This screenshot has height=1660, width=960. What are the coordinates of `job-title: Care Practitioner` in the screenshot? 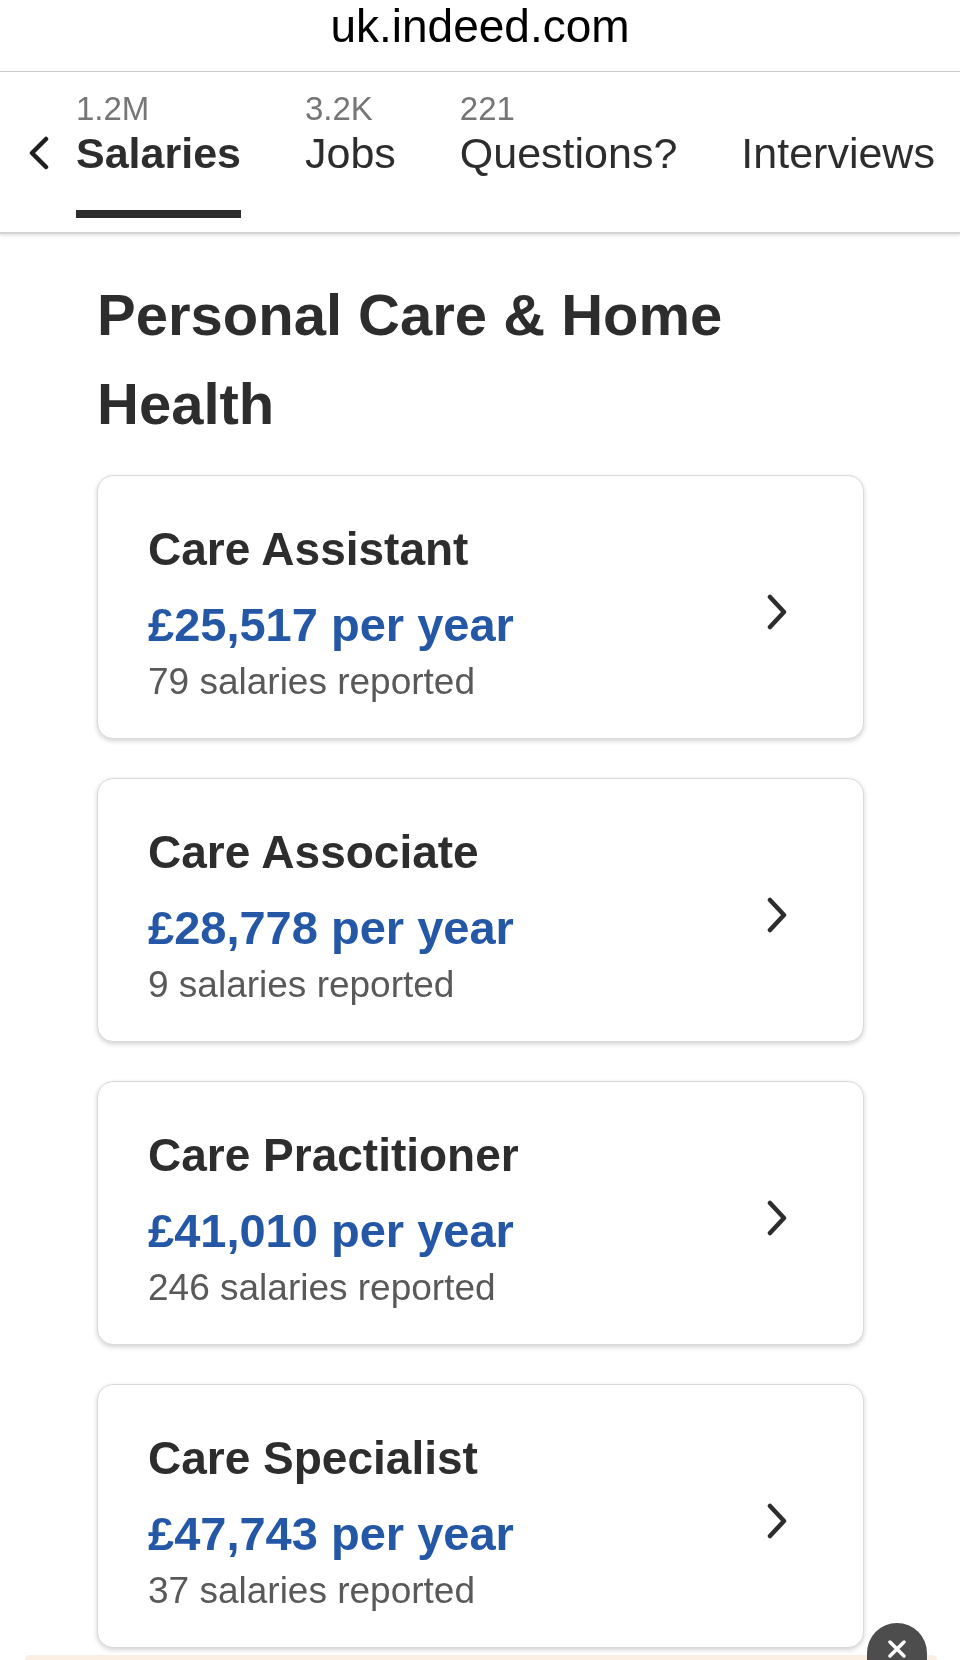 It's located at (333, 1155).